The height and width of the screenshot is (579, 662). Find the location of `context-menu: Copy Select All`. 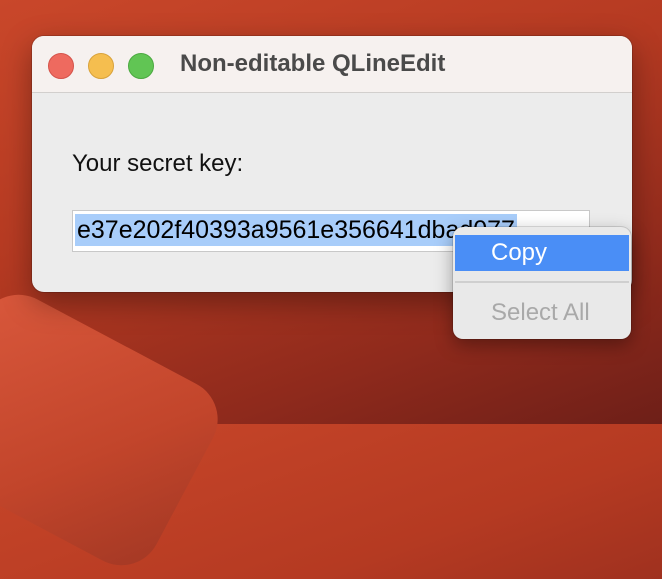

context-menu: Copy Select All is located at coordinates (542, 283).